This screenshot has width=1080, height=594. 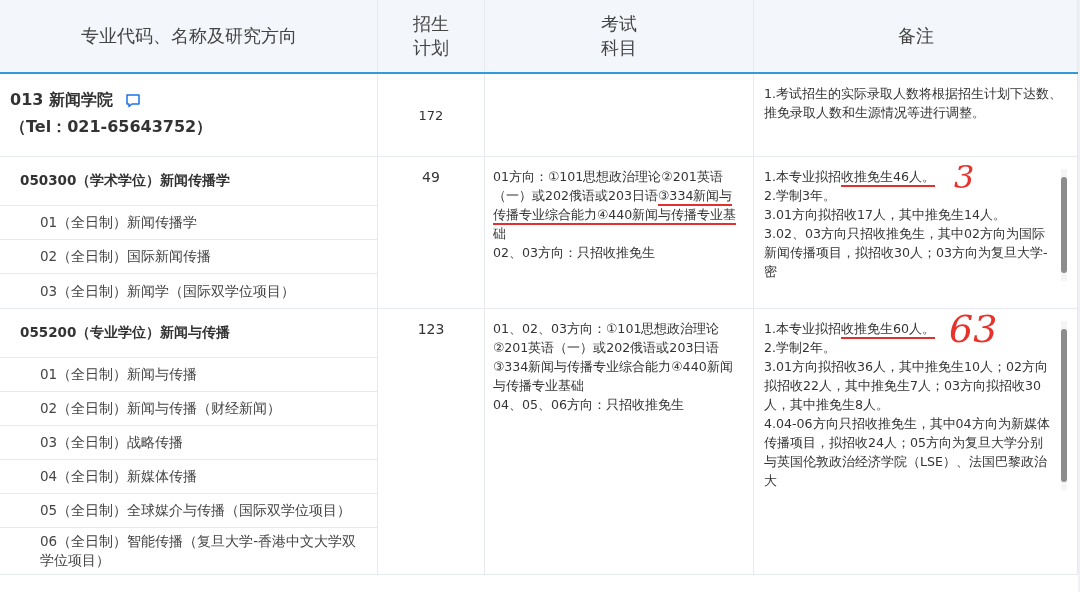 I want to click on direction-name: 03（全日制）新闻学（国际双学位项目）, so click(x=168, y=291).